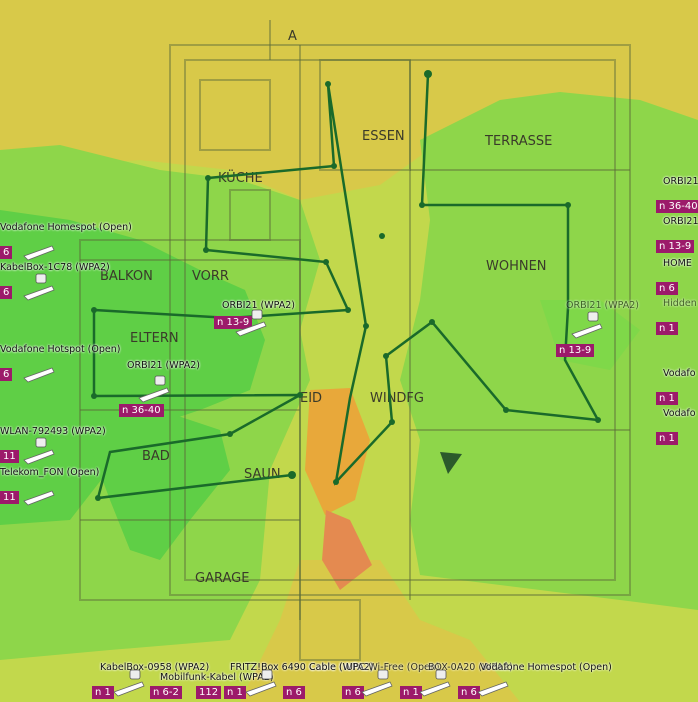 The height and width of the screenshot is (702, 698). What do you see at coordinates (677, 388) in the screenshot?
I see `network-n13: Vodafo n 1` at bounding box center [677, 388].